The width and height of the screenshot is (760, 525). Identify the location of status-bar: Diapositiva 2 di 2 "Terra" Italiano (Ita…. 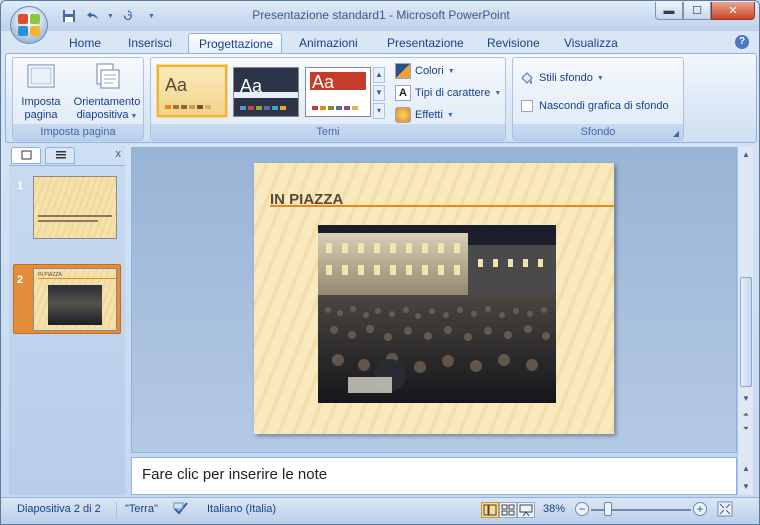
(380, 510).